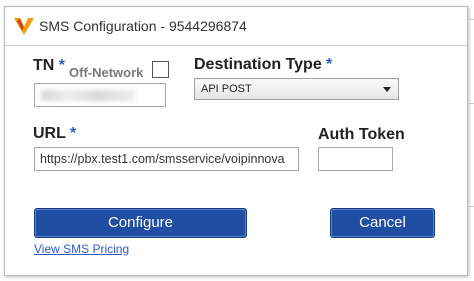 The image size is (474, 281). Describe the element at coordinates (387, 89) in the screenshot. I see `chevron-down-icon` at that location.